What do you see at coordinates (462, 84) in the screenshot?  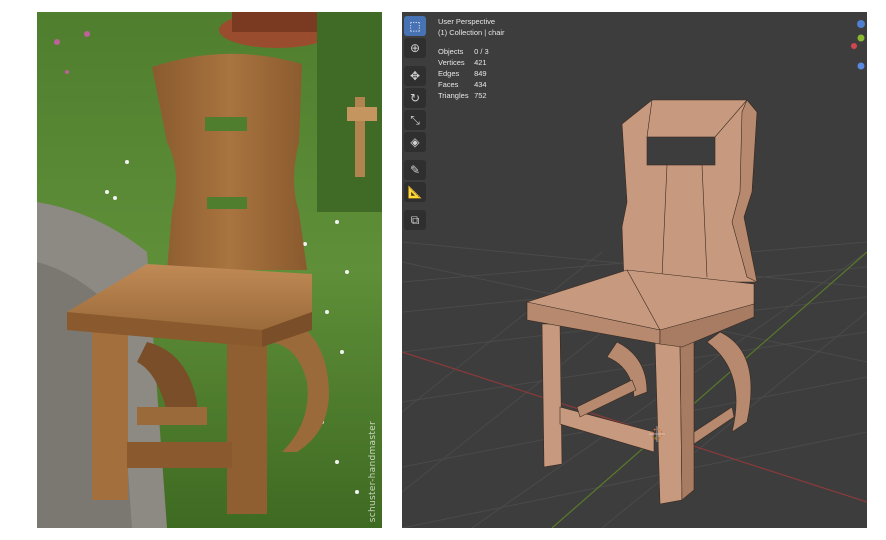 I see `stat-faces: Faces 434` at bounding box center [462, 84].